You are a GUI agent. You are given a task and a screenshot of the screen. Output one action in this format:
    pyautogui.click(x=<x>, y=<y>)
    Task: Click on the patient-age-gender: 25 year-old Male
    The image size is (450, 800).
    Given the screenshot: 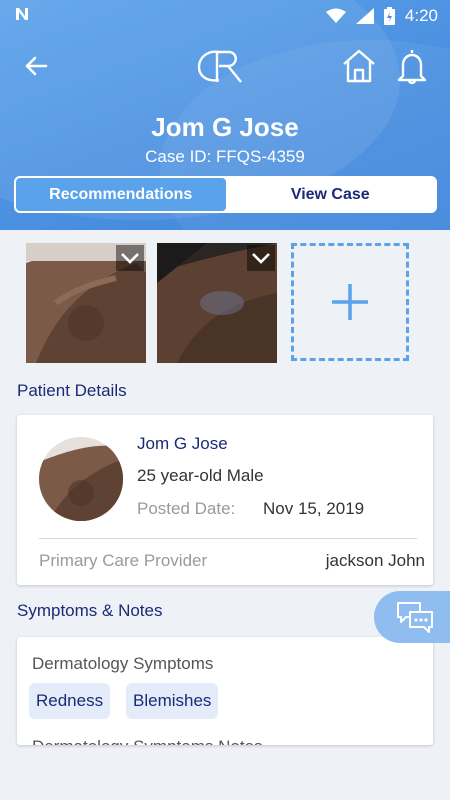 What is the action you would take?
    pyautogui.click(x=200, y=475)
    